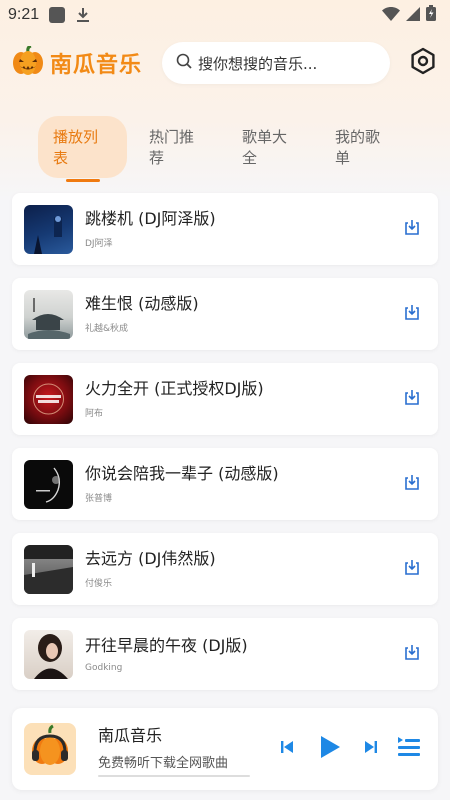  I want to click on active-tab-indicator, so click(82, 180).